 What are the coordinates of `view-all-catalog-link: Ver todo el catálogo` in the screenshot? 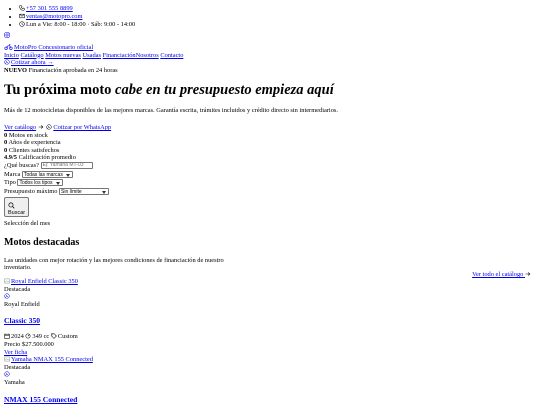 It's located at (502, 275).